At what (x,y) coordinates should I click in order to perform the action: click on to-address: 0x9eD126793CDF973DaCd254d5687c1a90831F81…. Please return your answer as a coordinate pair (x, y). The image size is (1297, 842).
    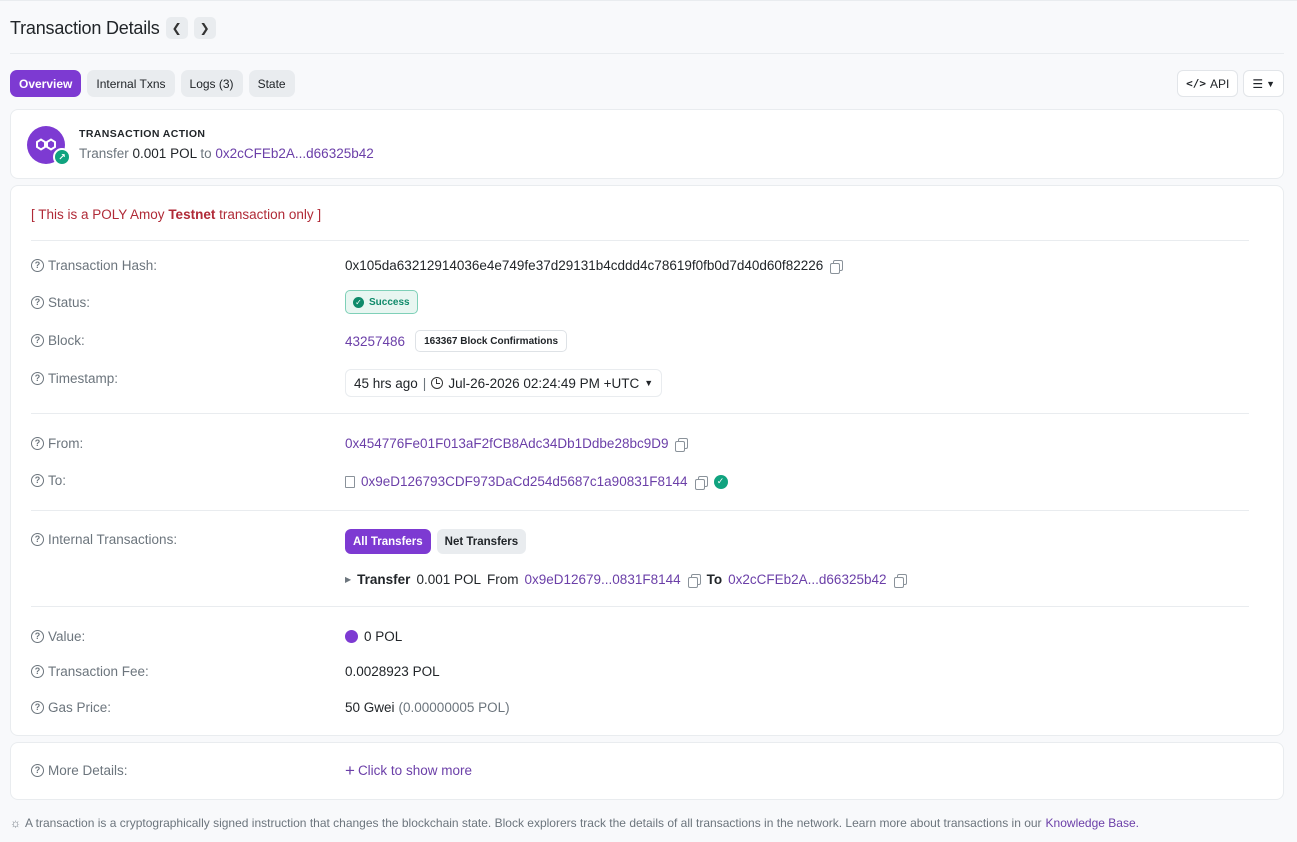
    Looking at the image, I should click on (524, 481).